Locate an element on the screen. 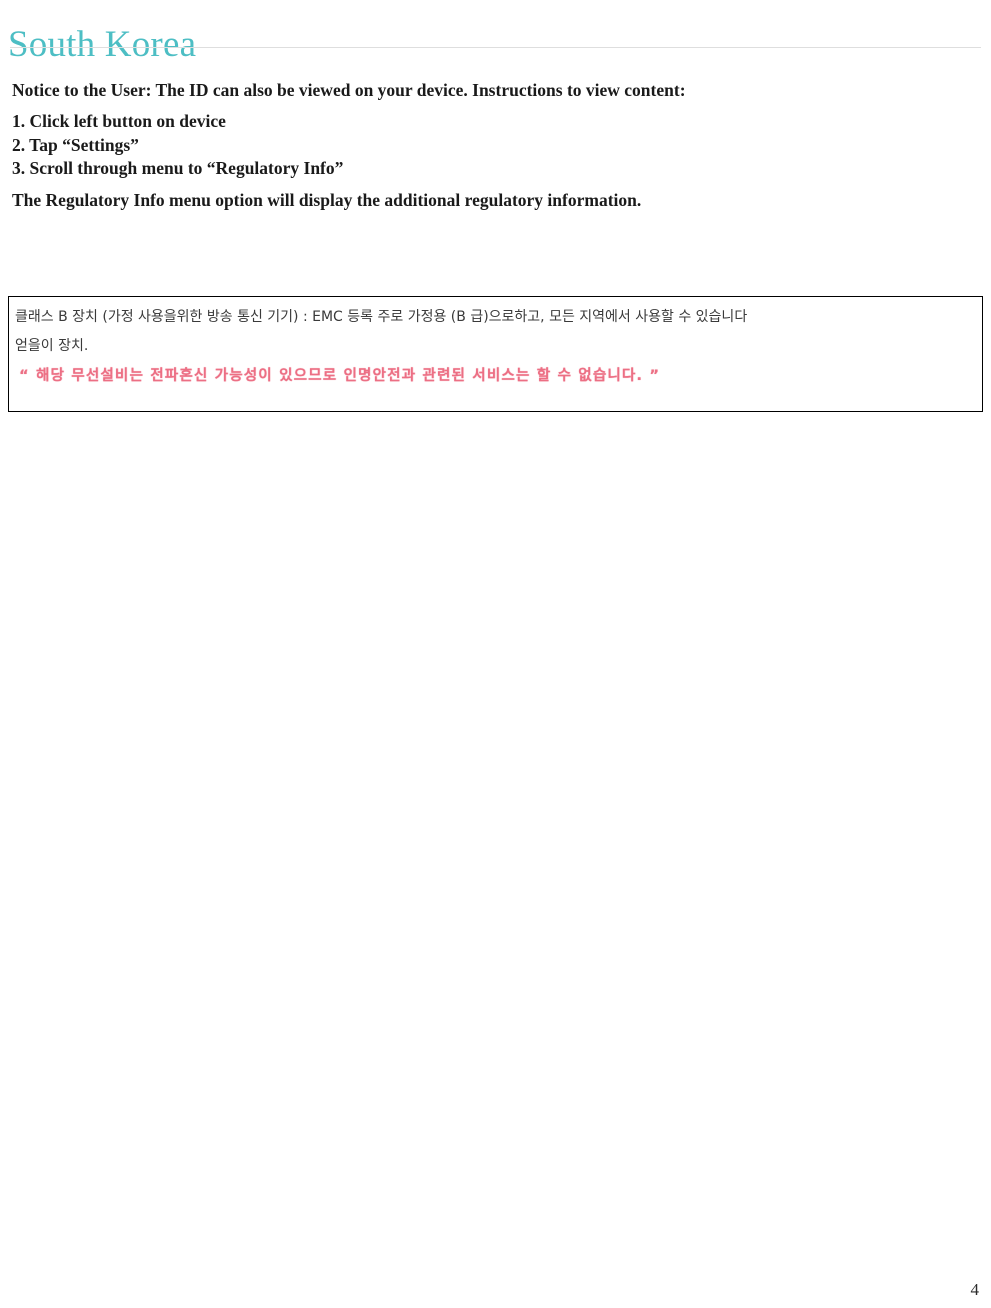 The height and width of the screenshot is (1308, 991). page-number: 4 is located at coordinates (975, 1289).